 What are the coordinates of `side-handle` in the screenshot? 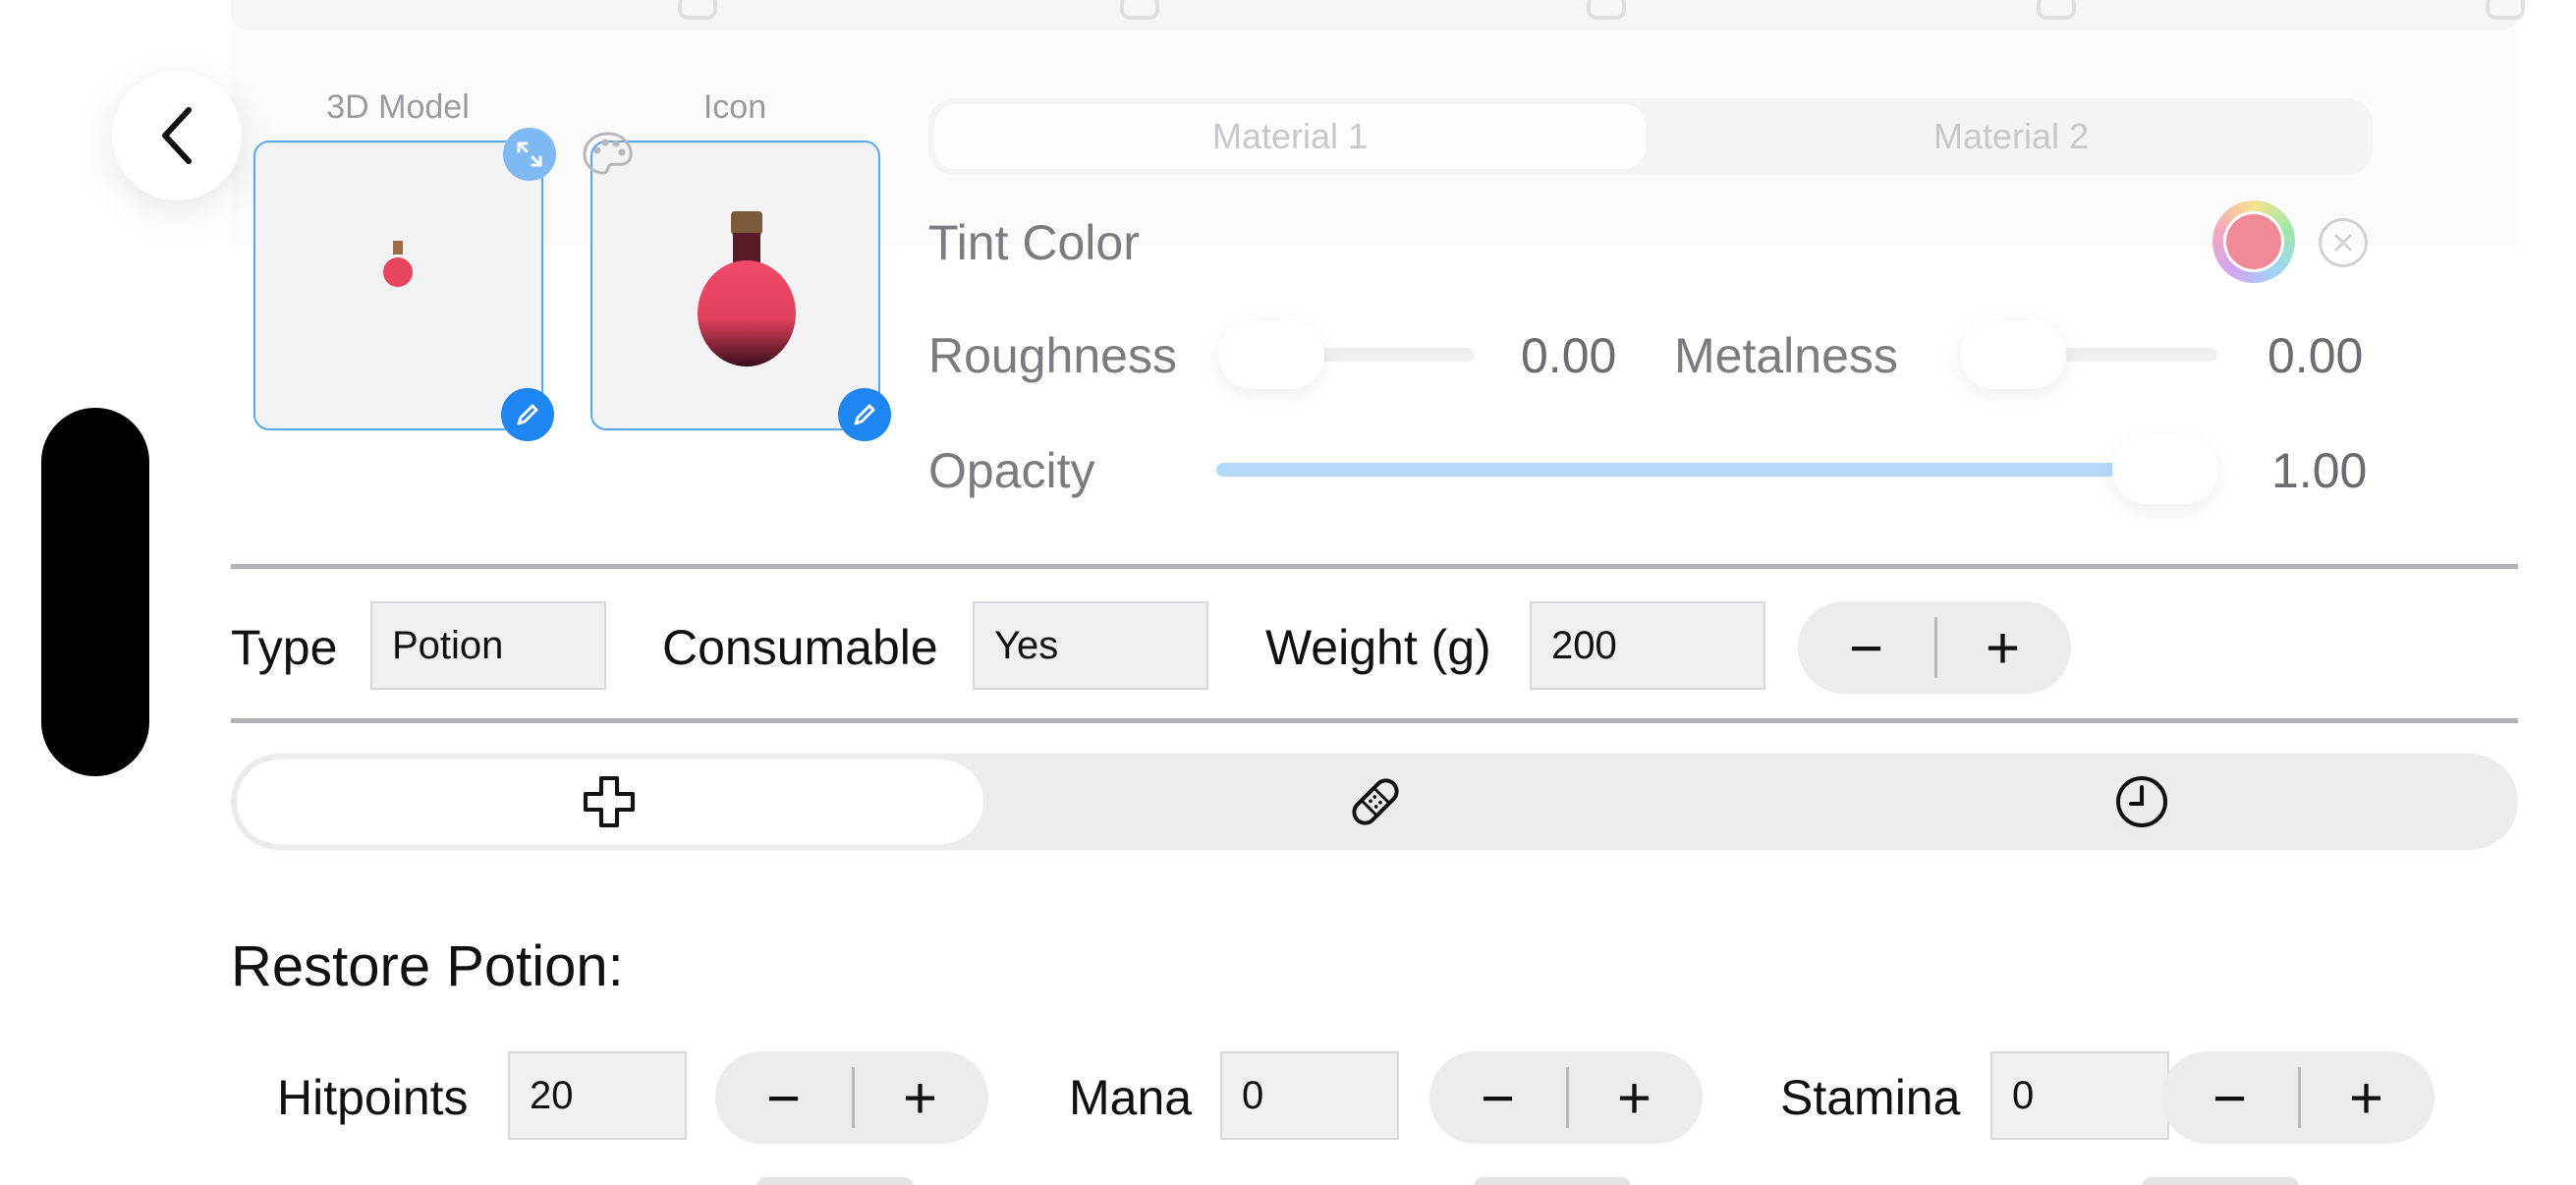 It's located at (95, 592).